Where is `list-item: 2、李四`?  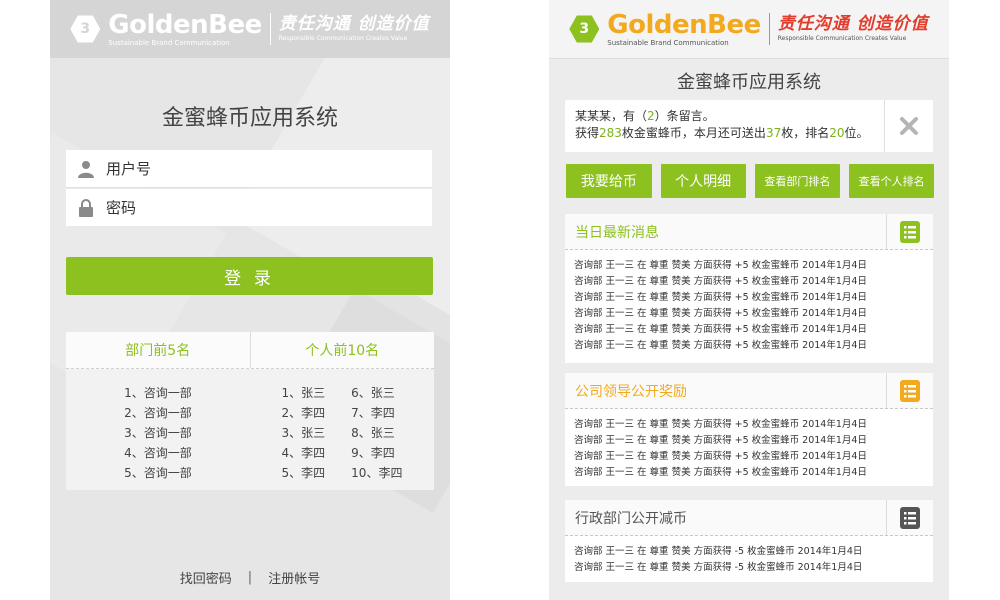 list-item: 2、李四 is located at coordinates (303, 413).